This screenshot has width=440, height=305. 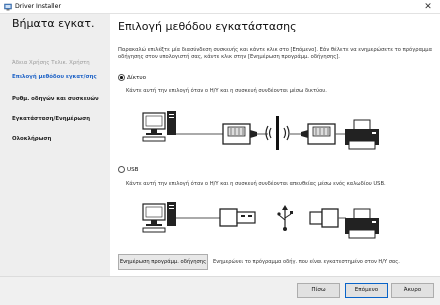 What do you see at coordinates (53, 23) in the screenshot?
I see `sidebar-title: Βήματα εγκατ.` at bounding box center [53, 23].